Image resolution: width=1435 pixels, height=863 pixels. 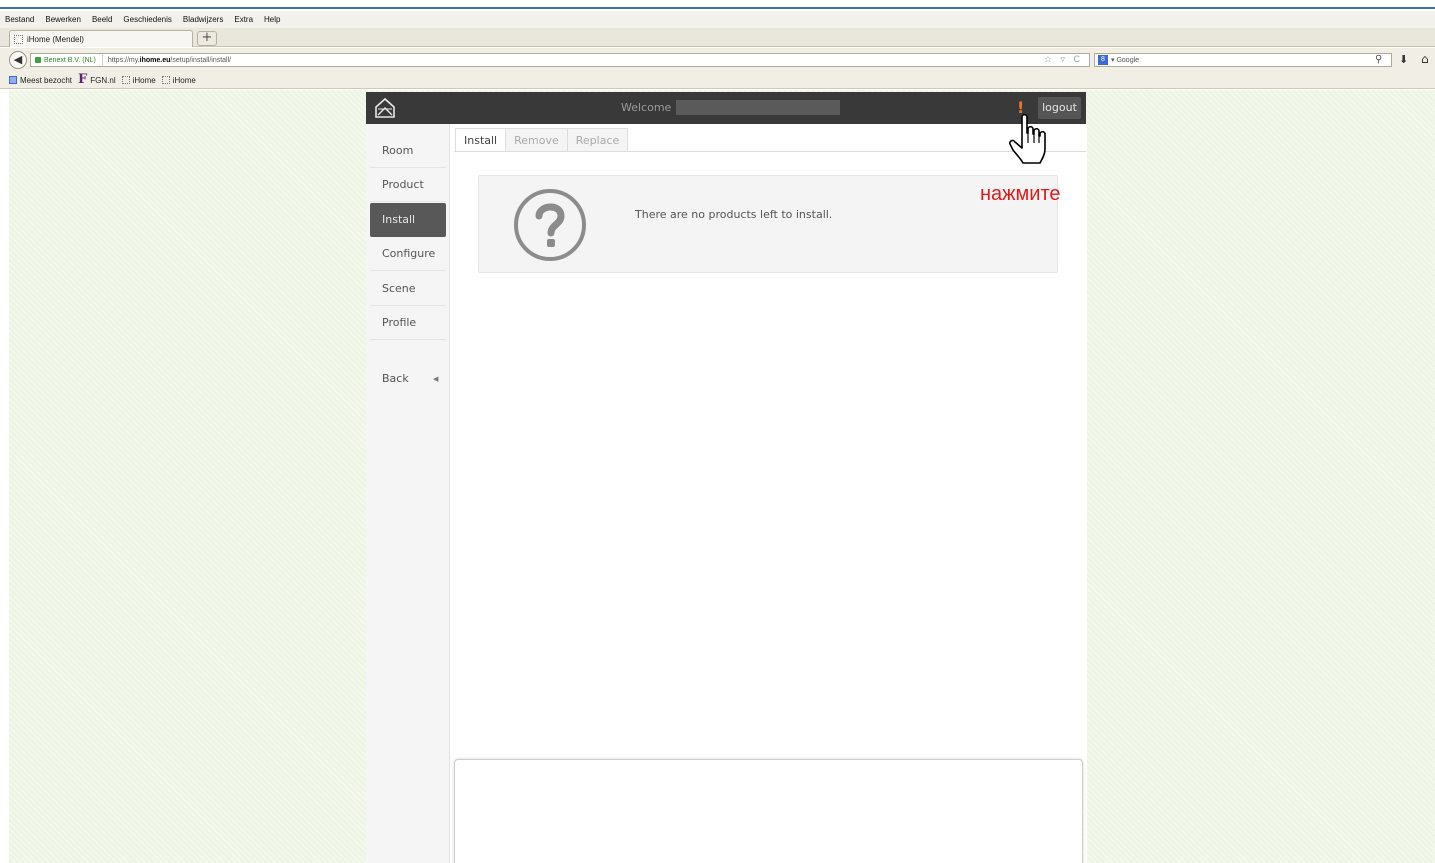 What do you see at coordinates (646, 107) in the screenshot?
I see `welcome-text: Welcome` at bounding box center [646, 107].